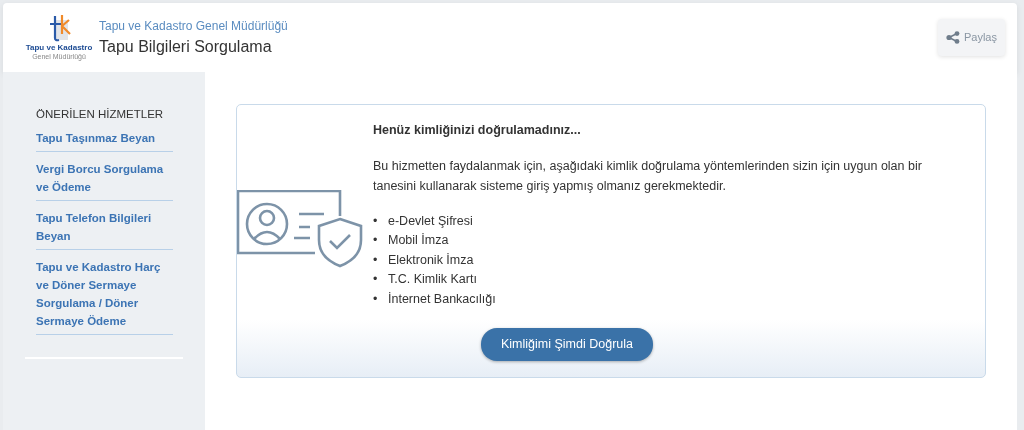  What do you see at coordinates (648, 176) in the screenshot?
I see `notice-message: Bu hizmetten faydalanmak için, aşağıdaki kimlik doğrulama yöntemlerinden sizin için uygun olan bir tanesini kullanarak sisteme giriş yapmış olmanız gerekmektedir.` at bounding box center [648, 176].